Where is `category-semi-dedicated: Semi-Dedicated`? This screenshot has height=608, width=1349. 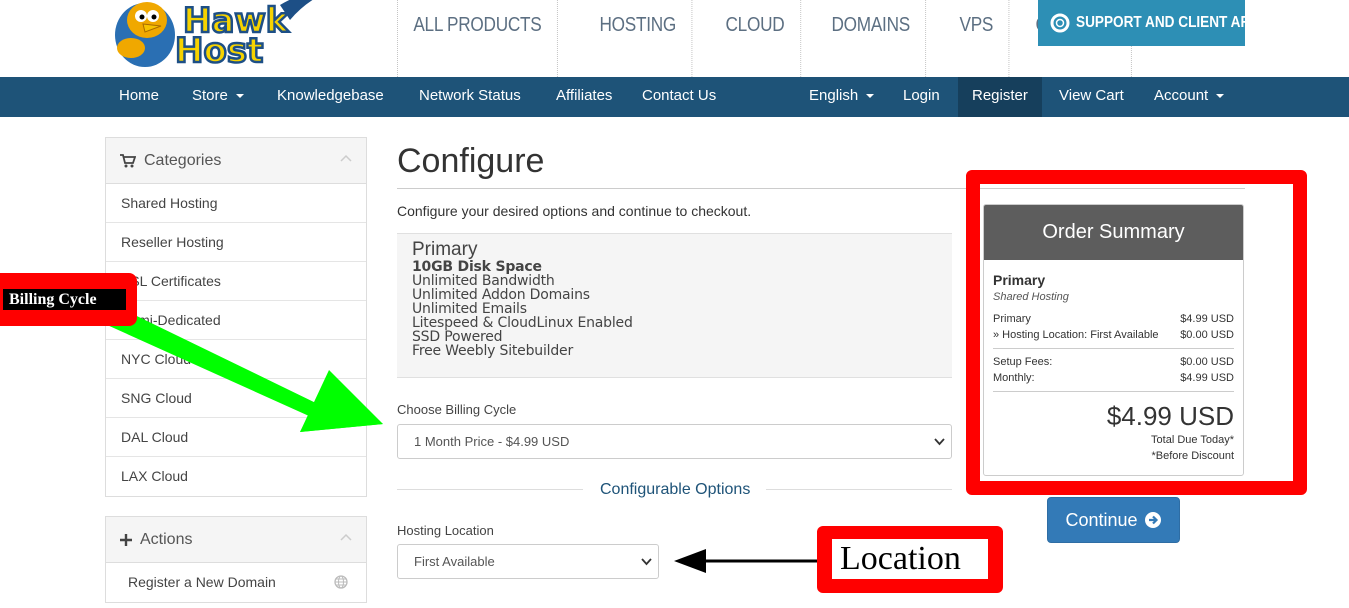 category-semi-dedicated: Semi-Dedicated is located at coordinates (236, 320).